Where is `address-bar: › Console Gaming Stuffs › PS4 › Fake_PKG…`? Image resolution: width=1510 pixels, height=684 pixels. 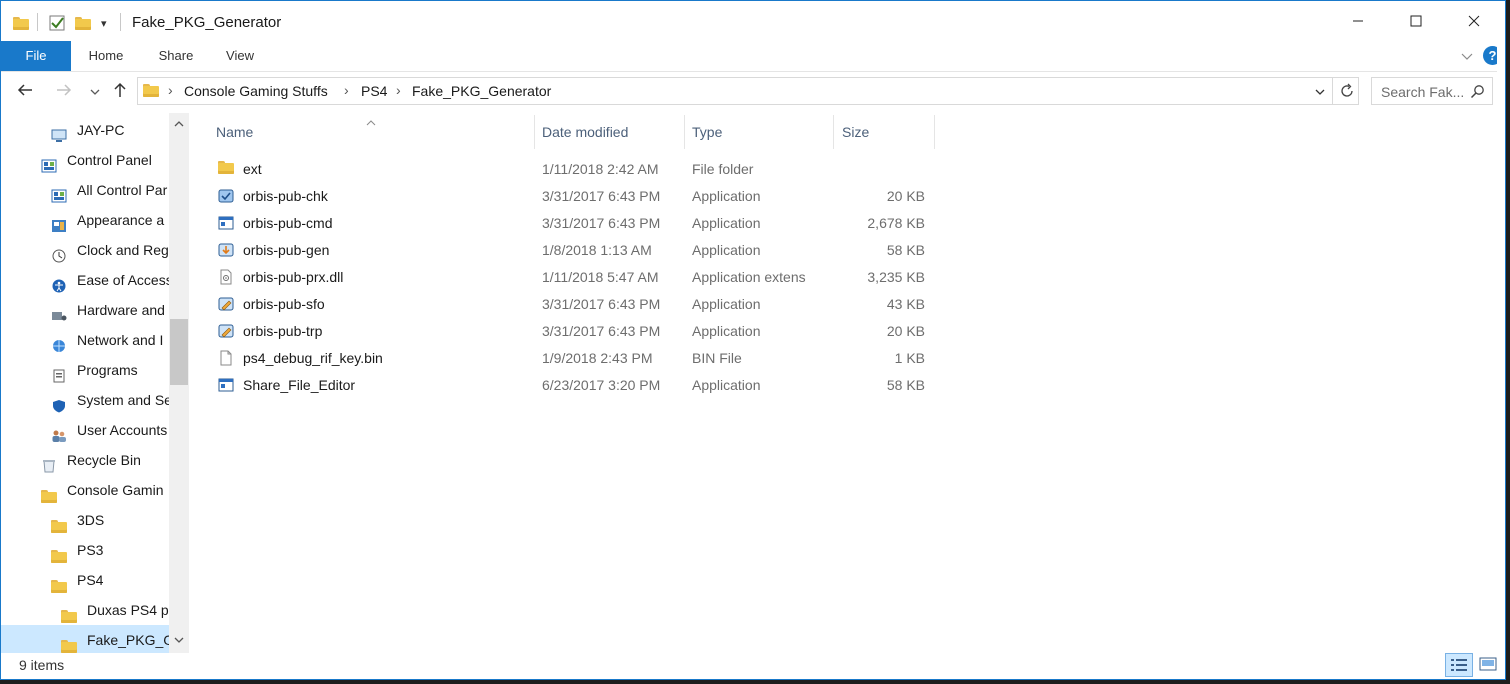 address-bar: › Console Gaming Stuffs › PS4 › Fake_PKG… is located at coordinates (748, 91).